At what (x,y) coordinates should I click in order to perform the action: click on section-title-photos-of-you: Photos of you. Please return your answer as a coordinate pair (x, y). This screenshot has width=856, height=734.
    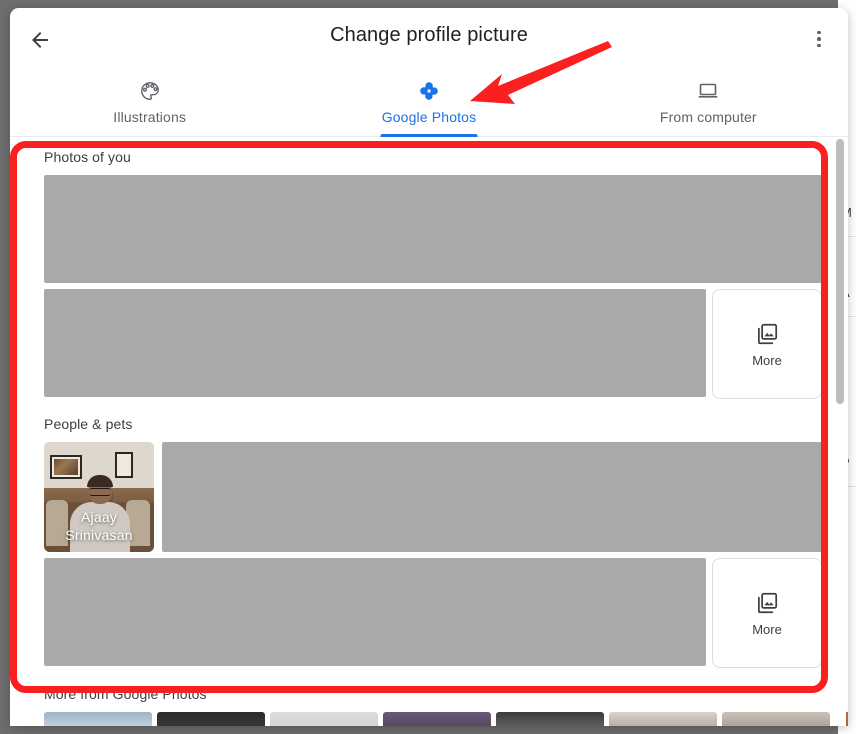
    Looking at the image, I should click on (87, 157).